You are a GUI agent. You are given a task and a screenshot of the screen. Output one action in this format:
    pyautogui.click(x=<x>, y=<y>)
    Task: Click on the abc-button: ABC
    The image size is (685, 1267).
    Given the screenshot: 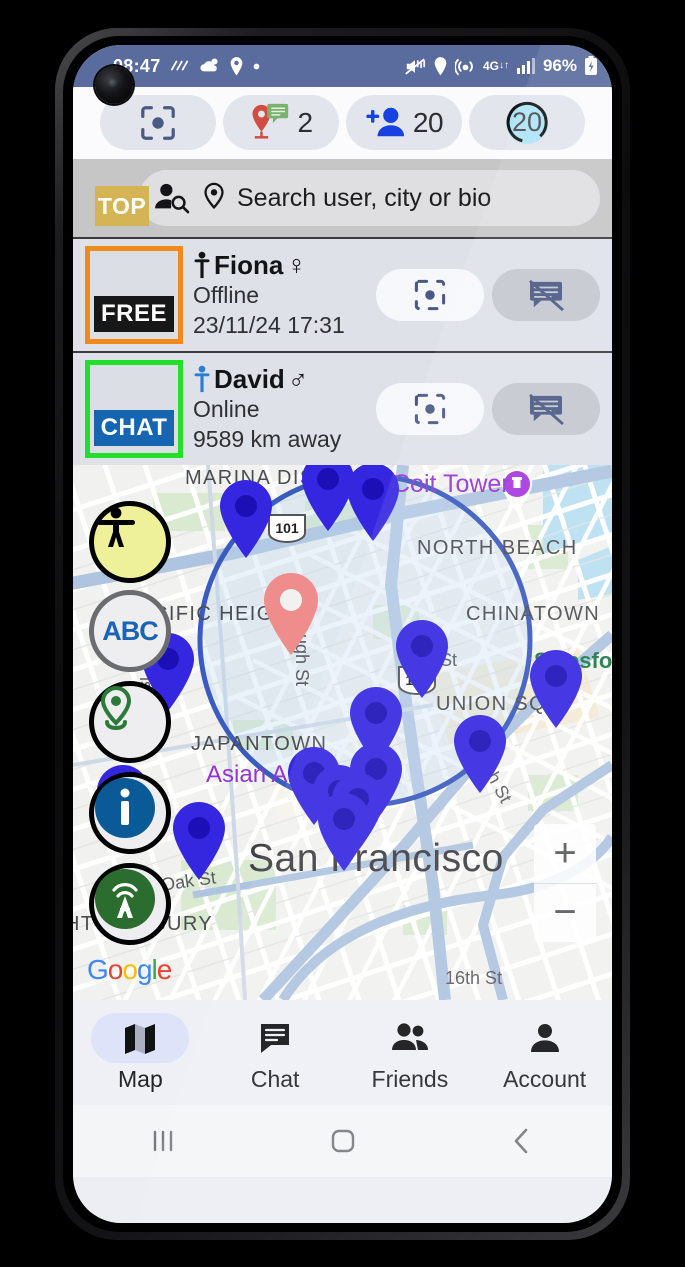 What is the action you would take?
    pyautogui.click(x=130, y=631)
    